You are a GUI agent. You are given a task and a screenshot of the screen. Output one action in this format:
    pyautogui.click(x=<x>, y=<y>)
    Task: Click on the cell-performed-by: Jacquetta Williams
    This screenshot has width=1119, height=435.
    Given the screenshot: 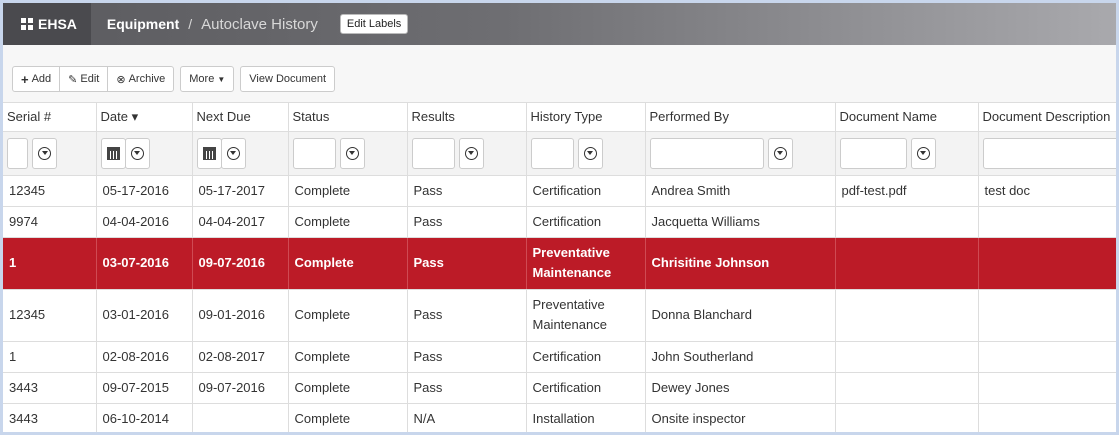 What is the action you would take?
    pyautogui.click(x=740, y=222)
    